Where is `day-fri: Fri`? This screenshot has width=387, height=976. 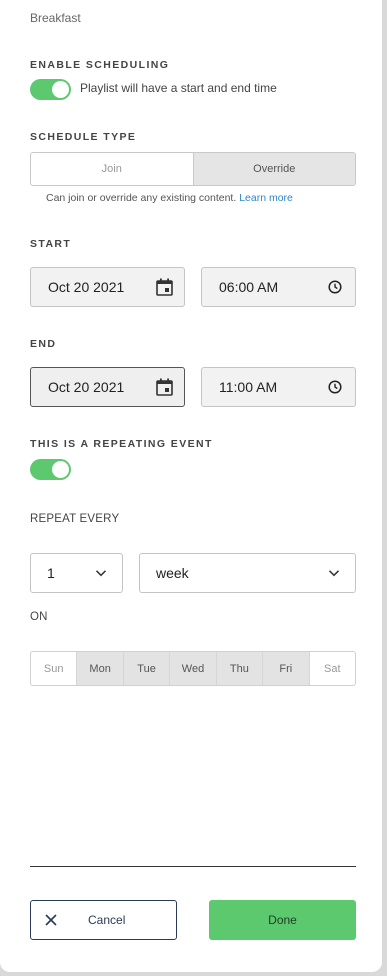
day-fri: Fri is located at coordinates (285, 668).